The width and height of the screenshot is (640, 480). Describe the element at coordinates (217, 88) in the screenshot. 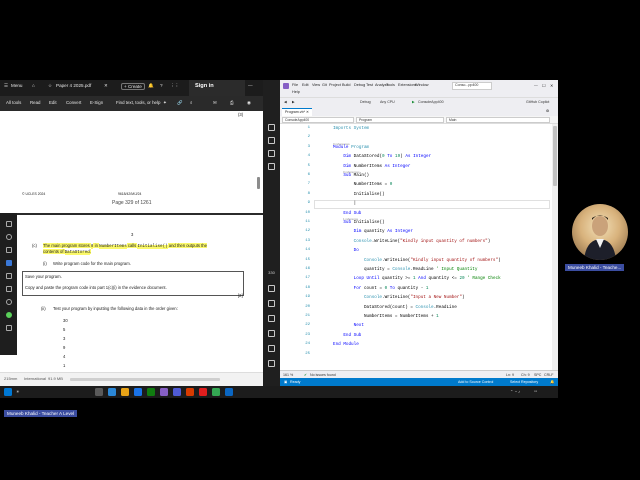

I see `sign-in-area: Sign in` at that location.